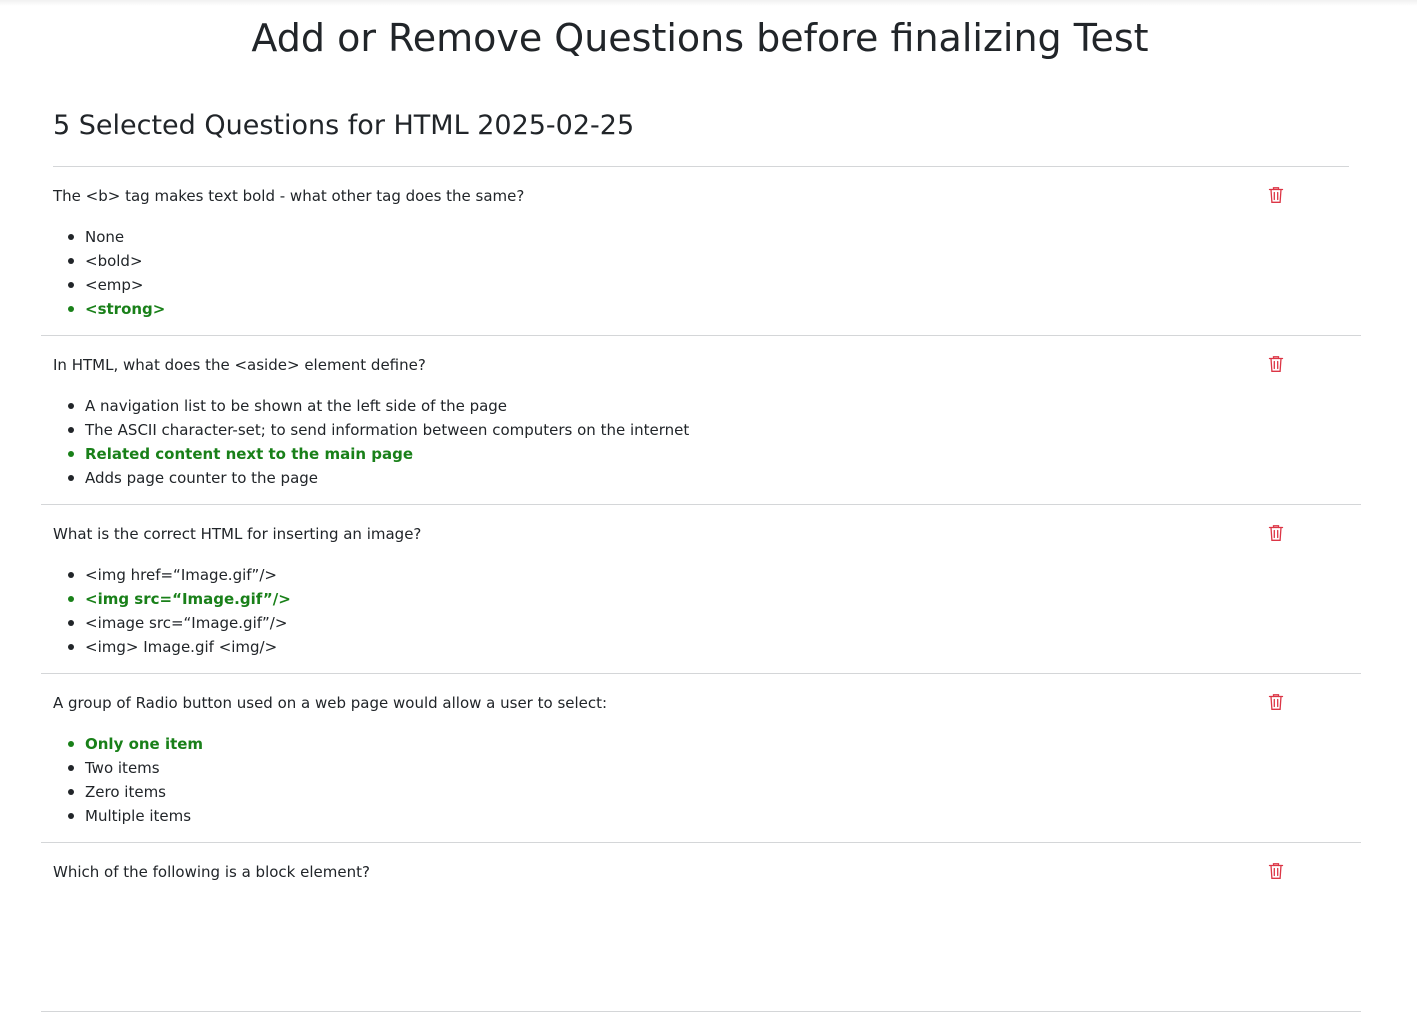 The image size is (1417, 1012). I want to click on answer-option: <image src=“Image.gif”/>, so click(172, 623).